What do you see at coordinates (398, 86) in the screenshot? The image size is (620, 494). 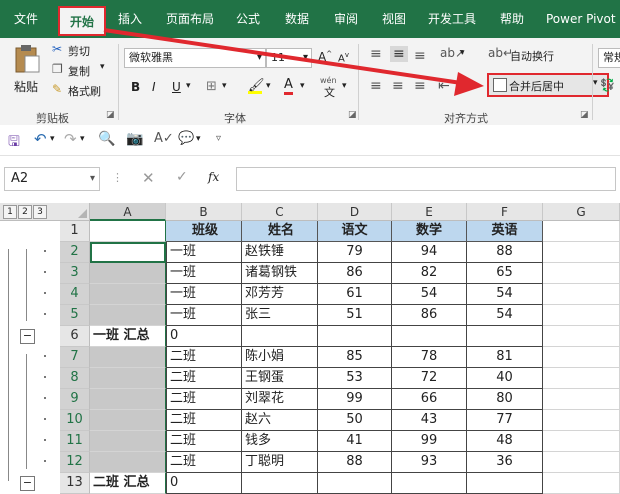 I see `align-center-icon: ≡` at bounding box center [398, 86].